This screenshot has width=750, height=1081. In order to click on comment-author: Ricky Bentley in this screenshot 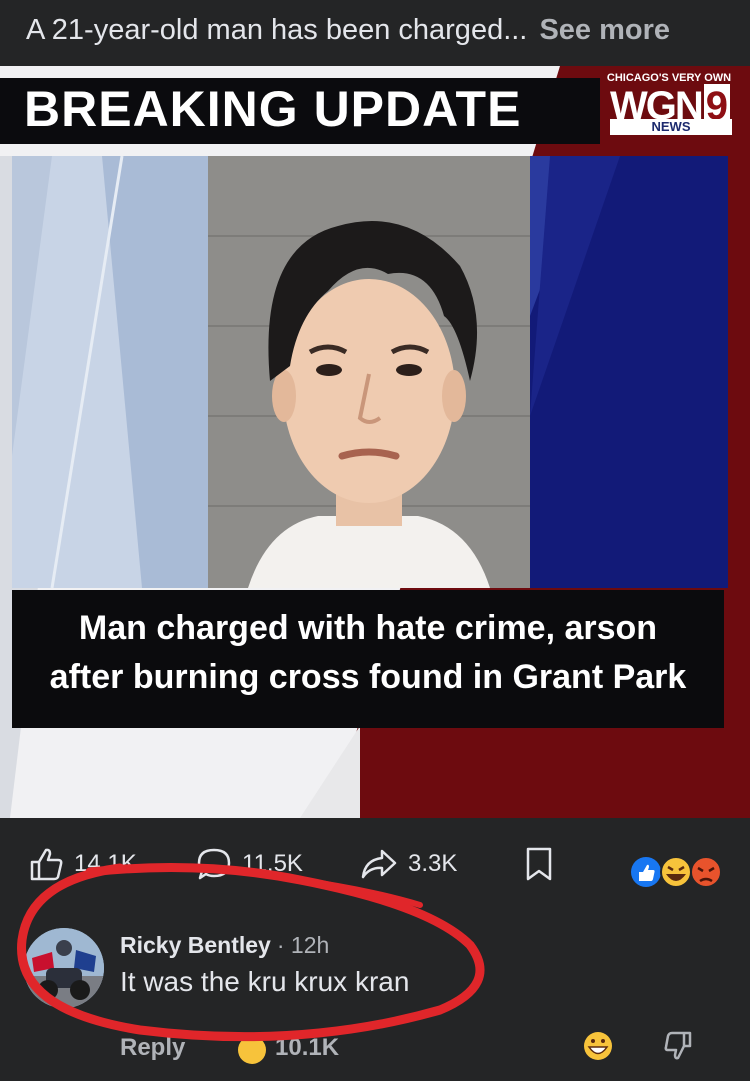, I will do `click(195, 945)`.